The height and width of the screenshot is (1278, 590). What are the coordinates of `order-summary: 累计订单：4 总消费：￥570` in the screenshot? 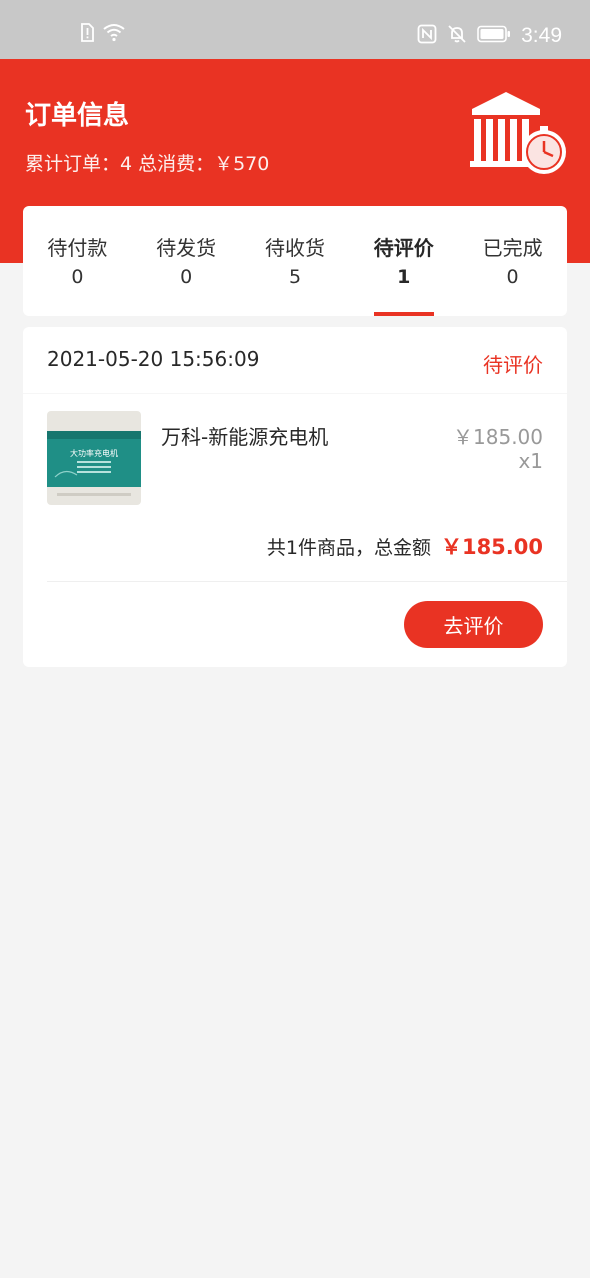 It's located at (147, 162).